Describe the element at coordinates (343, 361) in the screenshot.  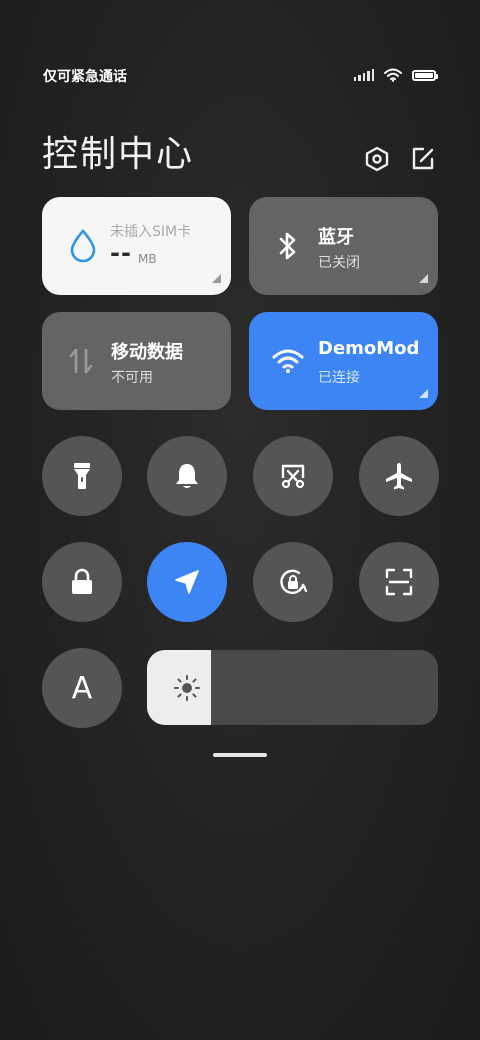
I see `wifi-tile: DemoMod 已连接` at that location.